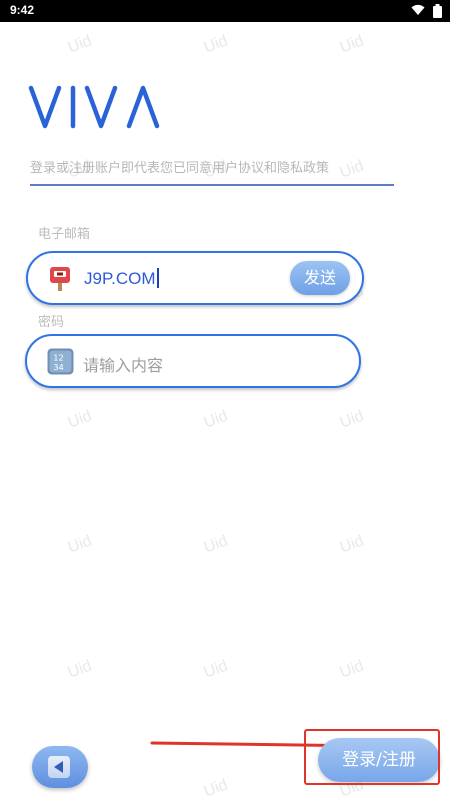 This screenshot has width=450, height=802. What do you see at coordinates (121, 278) in the screenshot?
I see `email-value: J9P.COM` at bounding box center [121, 278].